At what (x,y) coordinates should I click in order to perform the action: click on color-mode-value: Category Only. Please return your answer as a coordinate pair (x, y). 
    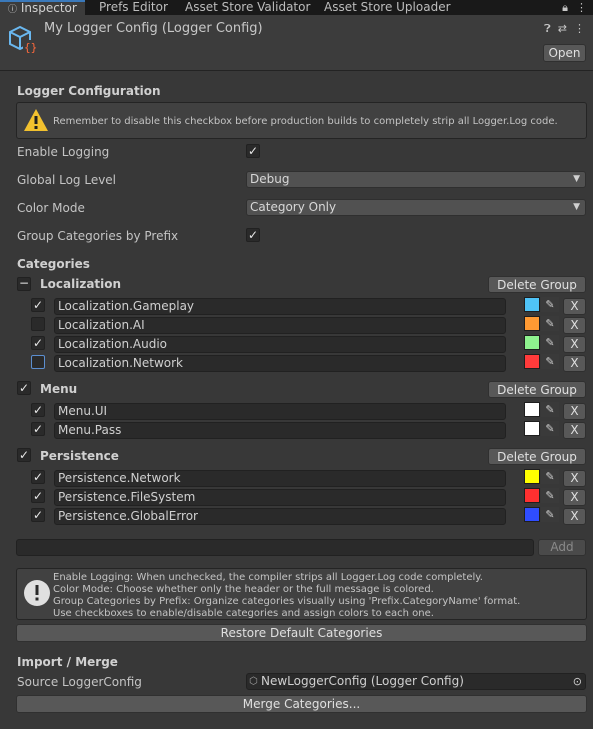
    Looking at the image, I should click on (293, 207).